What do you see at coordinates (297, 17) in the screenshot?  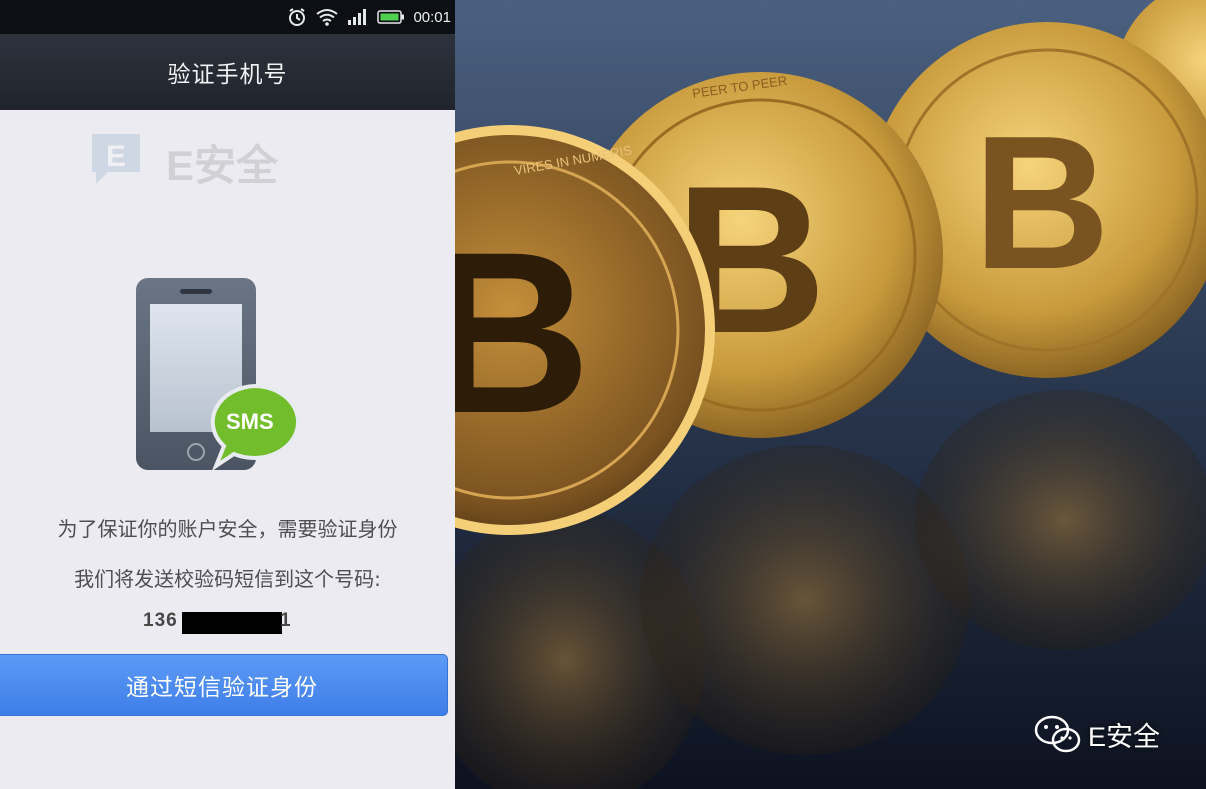 I see `alarm-icon` at bounding box center [297, 17].